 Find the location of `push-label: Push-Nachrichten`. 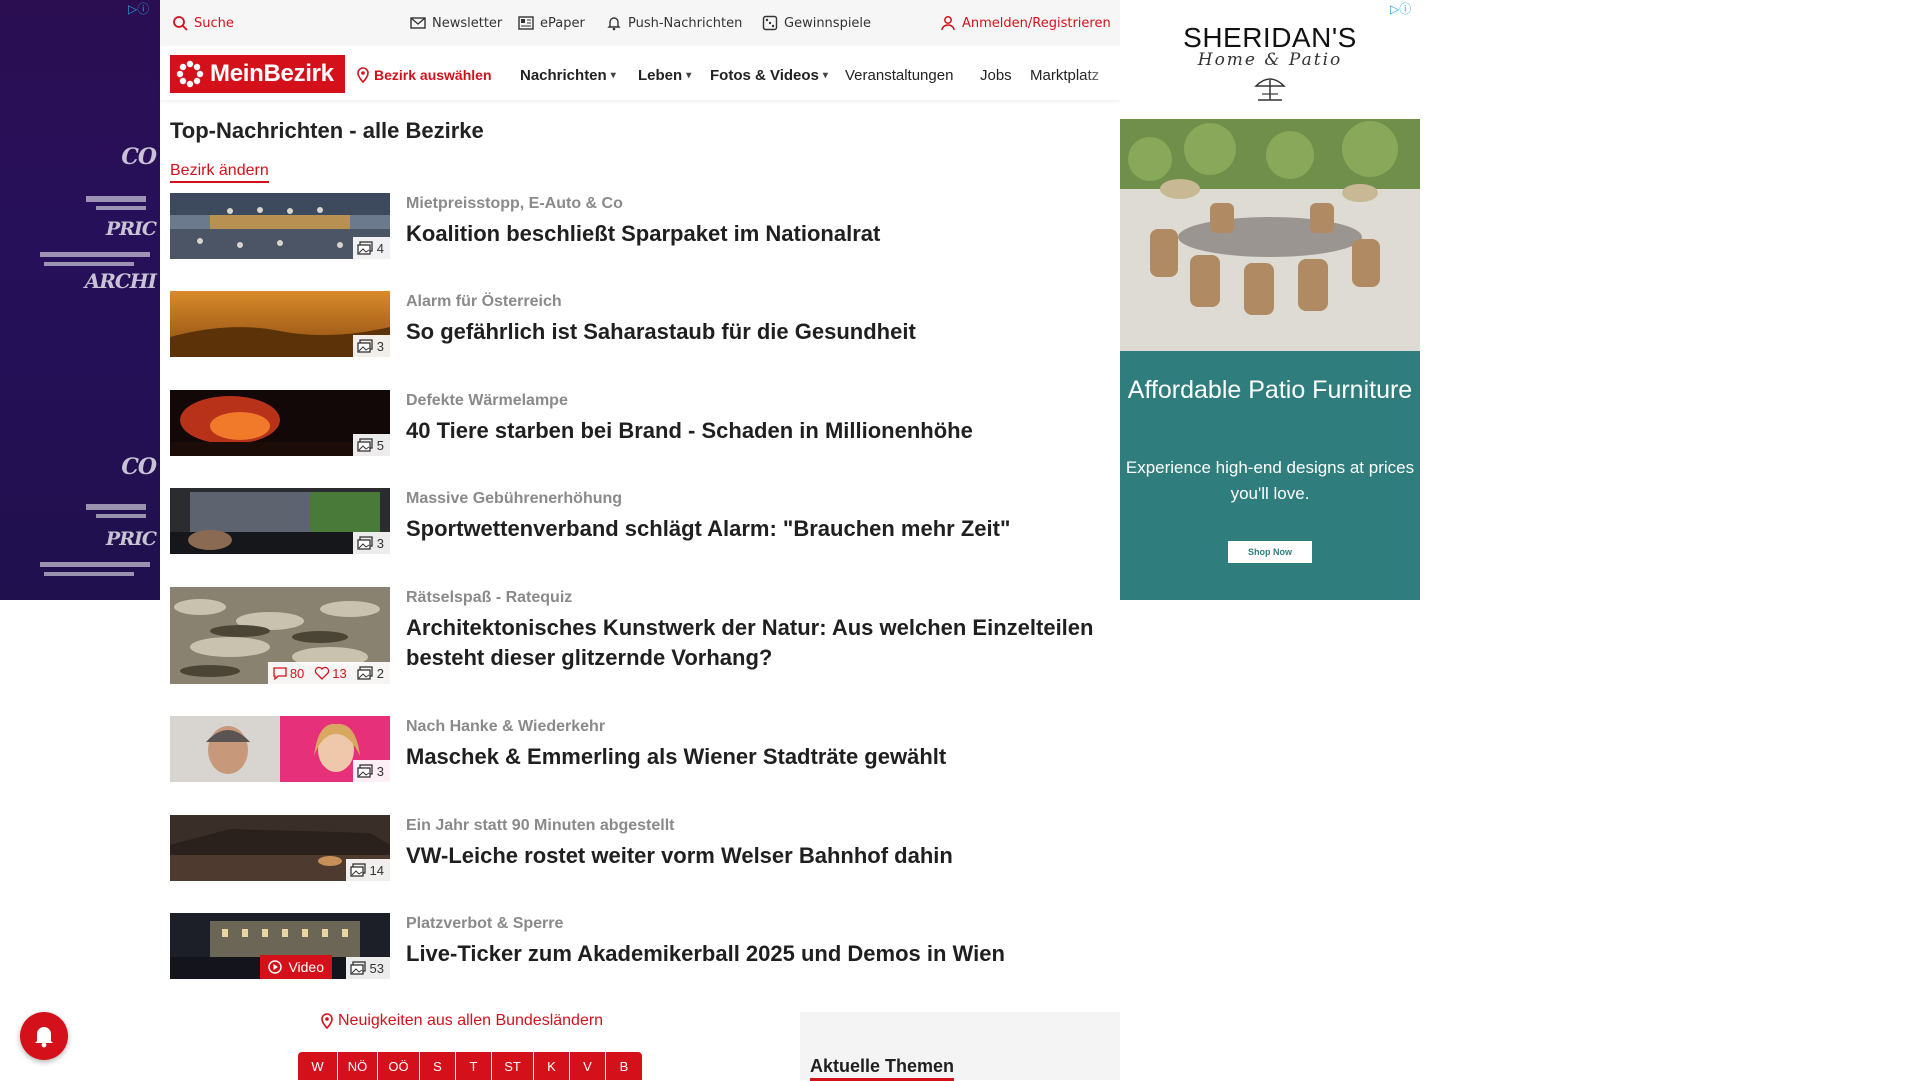

push-label: Push-Nachrichten is located at coordinates (685, 23).